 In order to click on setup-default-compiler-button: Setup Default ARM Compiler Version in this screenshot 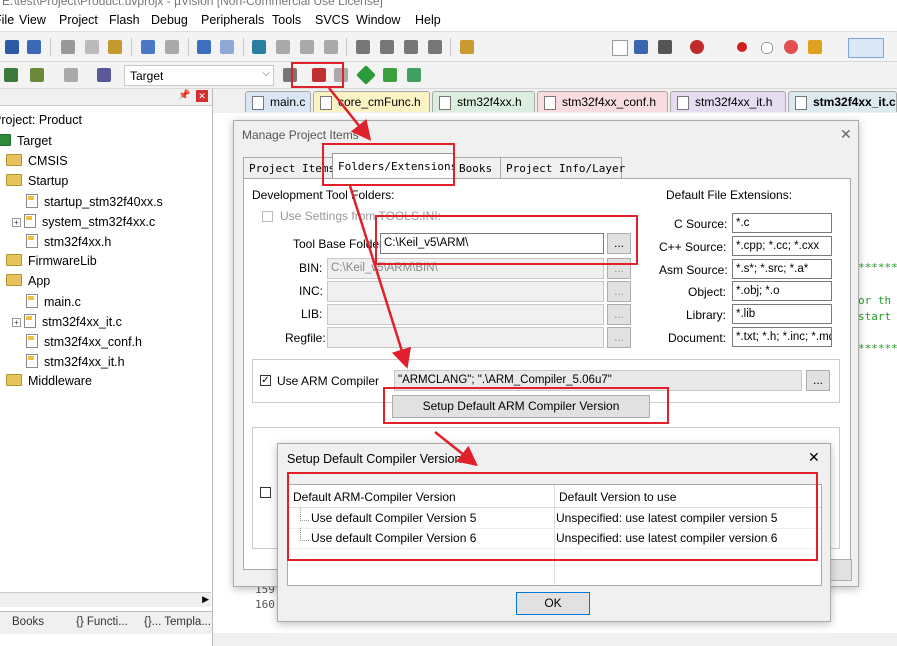, I will do `click(521, 406)`.